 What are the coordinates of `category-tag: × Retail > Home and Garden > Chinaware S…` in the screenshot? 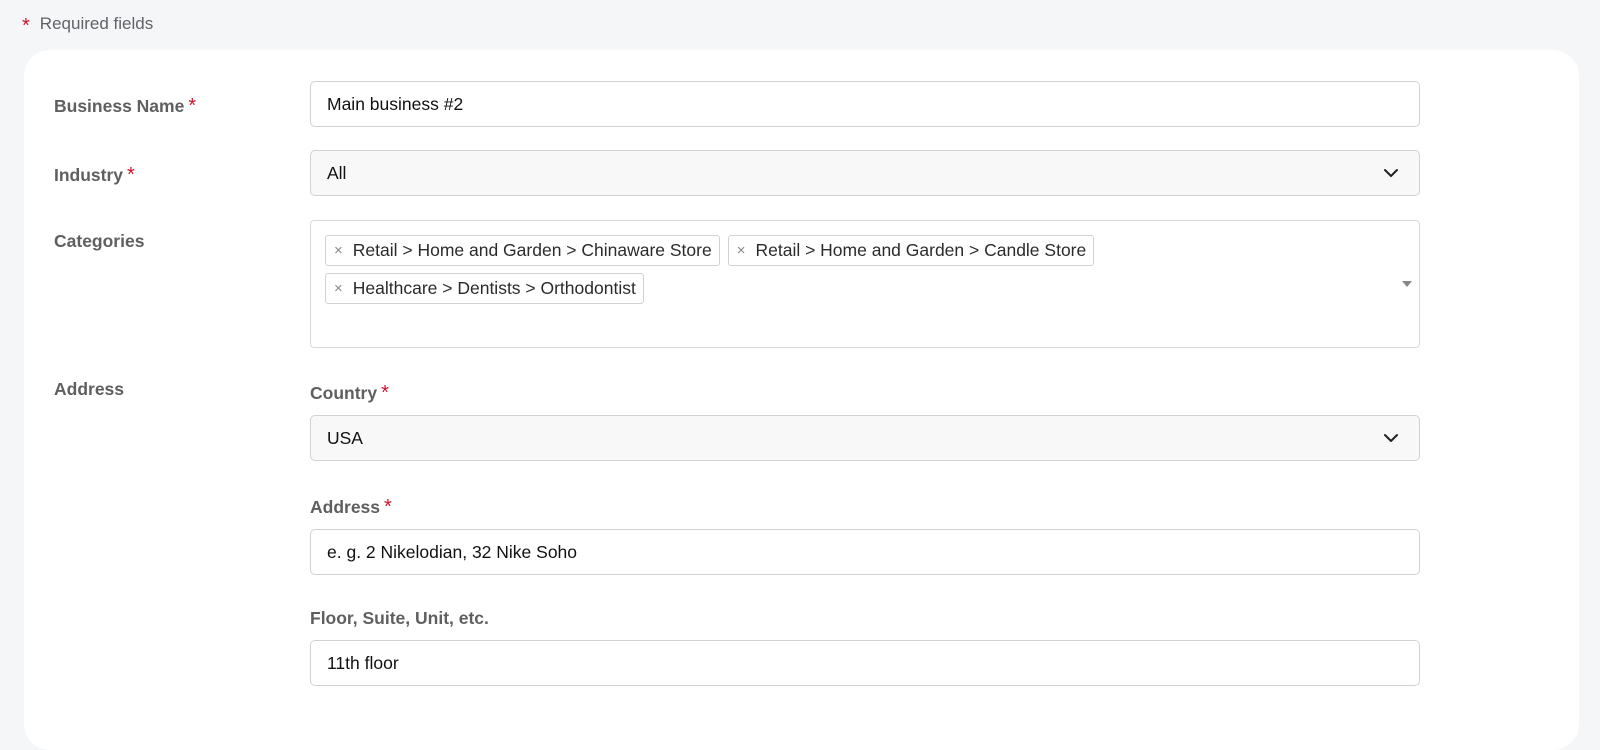 It's located at (522, 250).